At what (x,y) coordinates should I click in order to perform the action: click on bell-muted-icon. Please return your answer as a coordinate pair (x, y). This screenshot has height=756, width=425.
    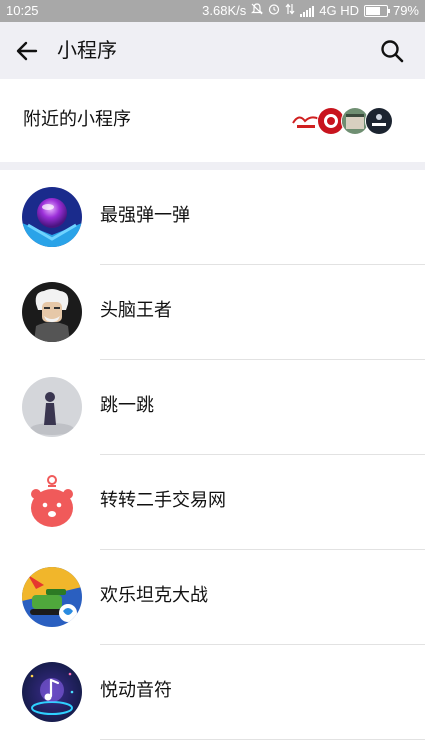
    Looking at the image, I should click on (257, 10).